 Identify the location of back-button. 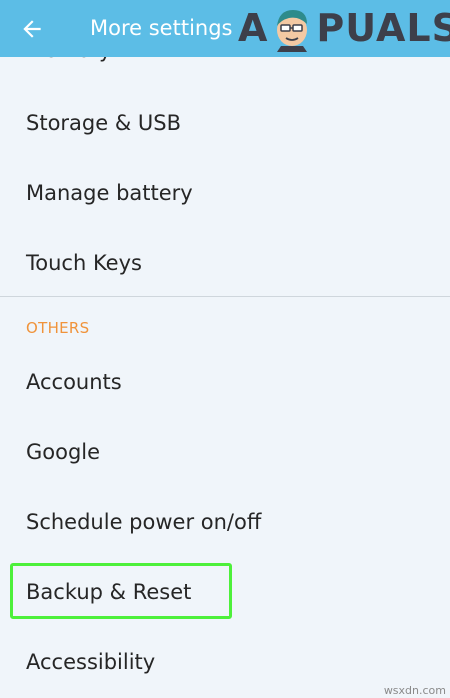
(32, 29).